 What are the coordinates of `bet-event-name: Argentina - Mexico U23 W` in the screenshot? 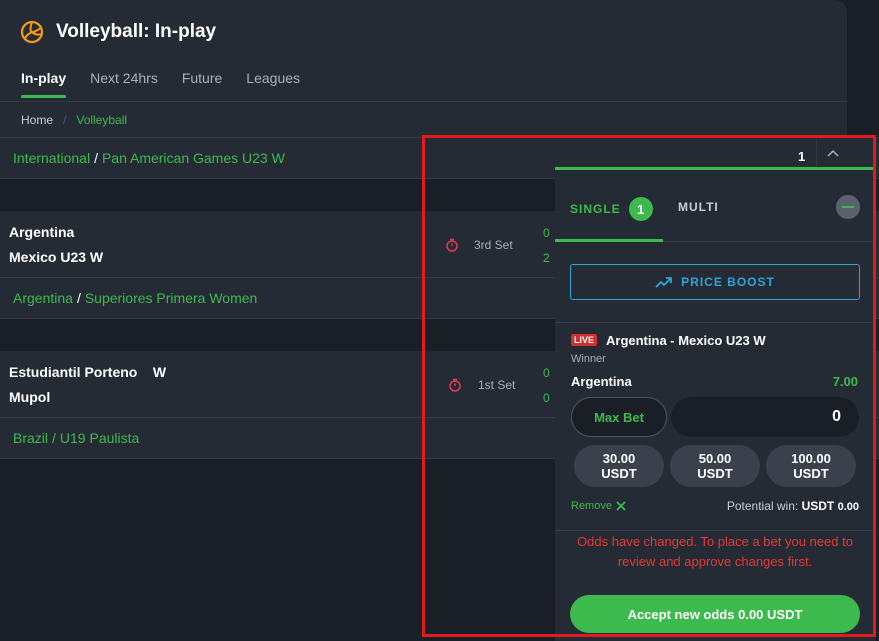 It's located at (686, 340).